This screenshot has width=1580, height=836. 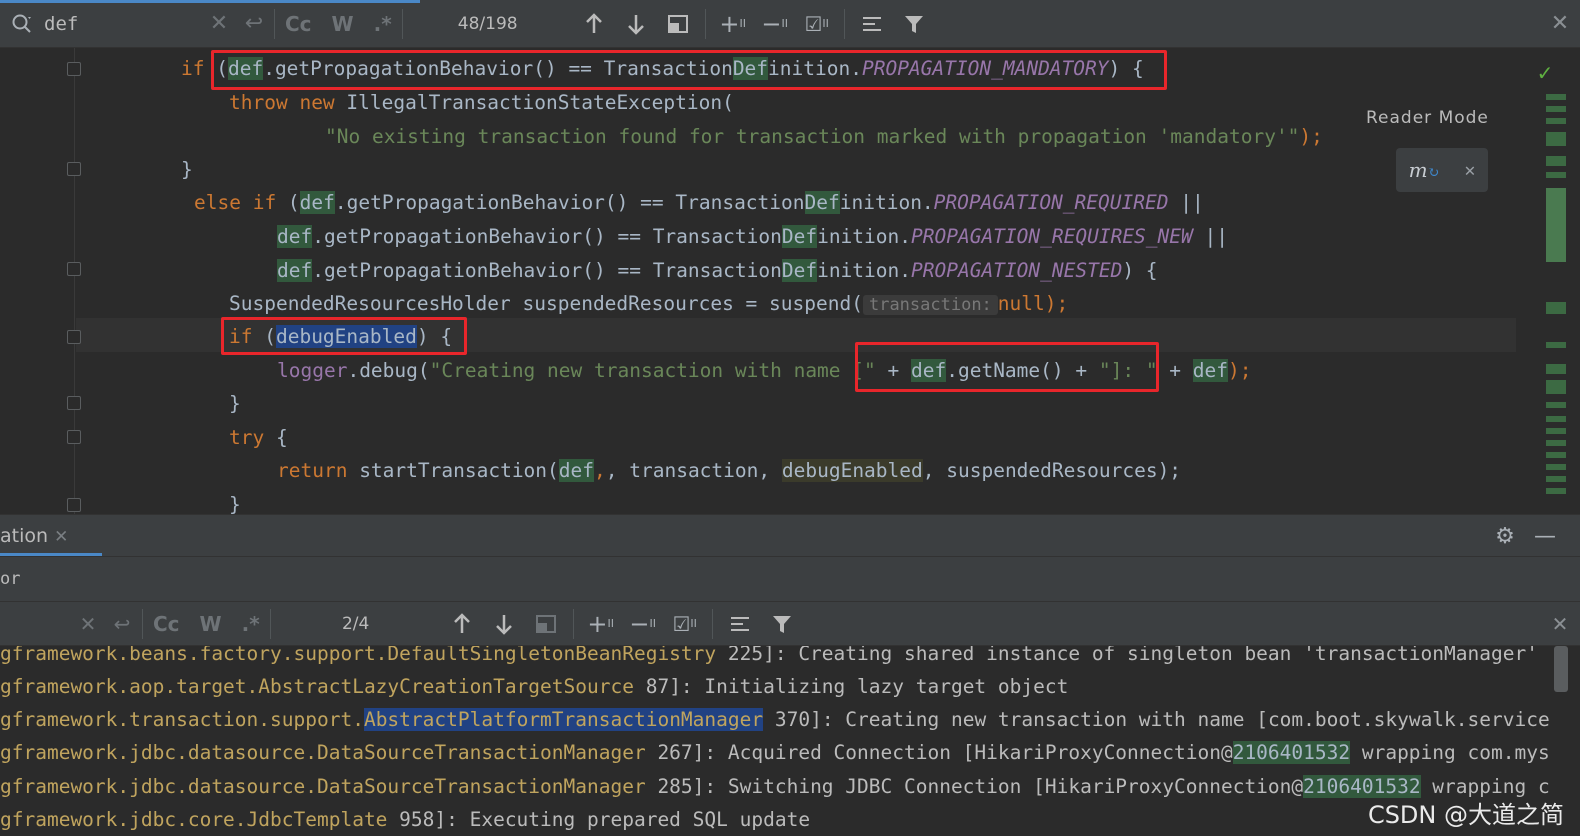 What do you see at coordinates (124, 23) in the screenshot?
I see `search-input` at bounding box center [124, 23].